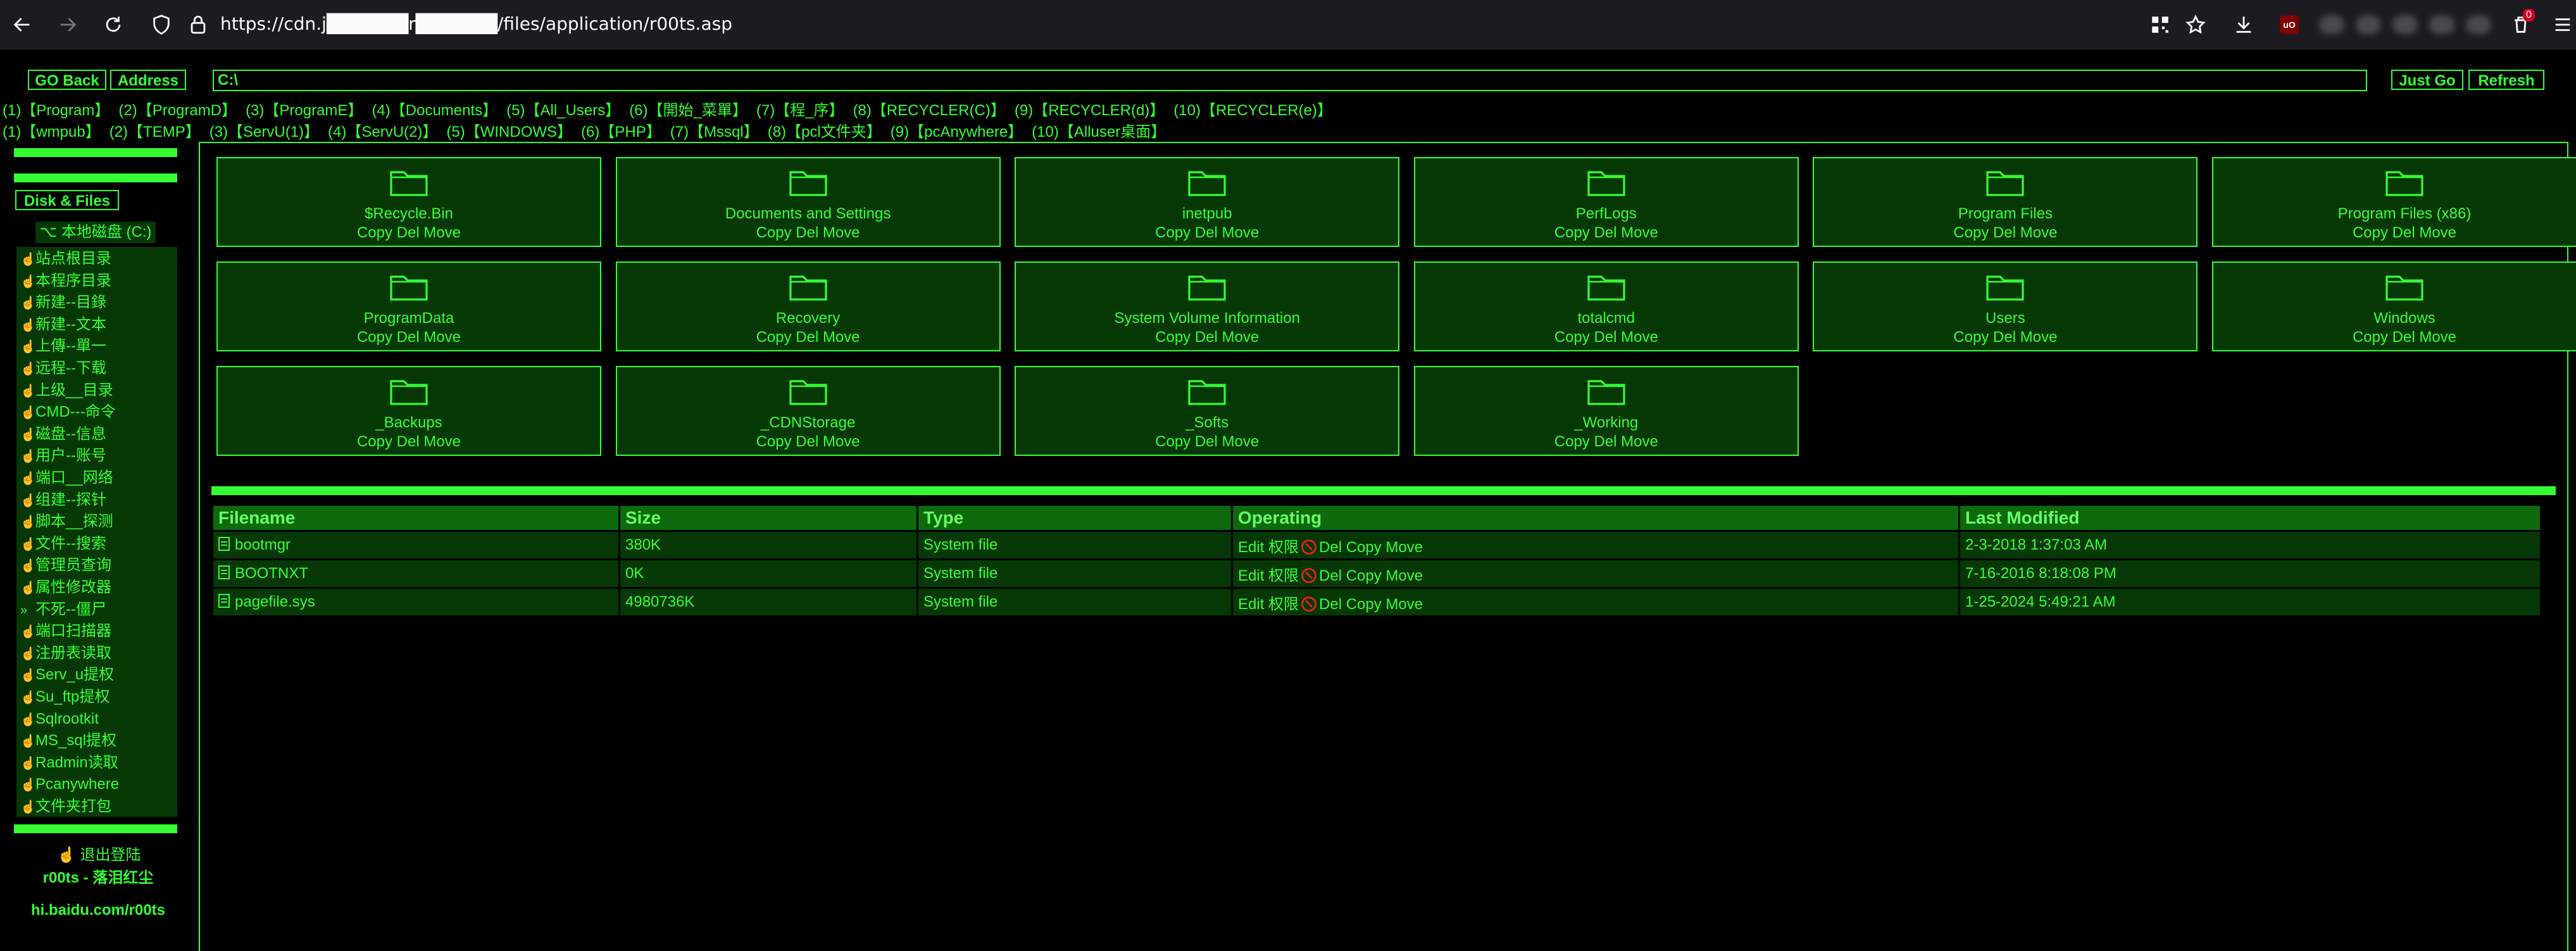 This screenshot has height=951, width=2576. Describe the element at coordinates (63, 302) in the screenshot. I see `sidebar-menu-item: ☝新建--目錄` at that location.